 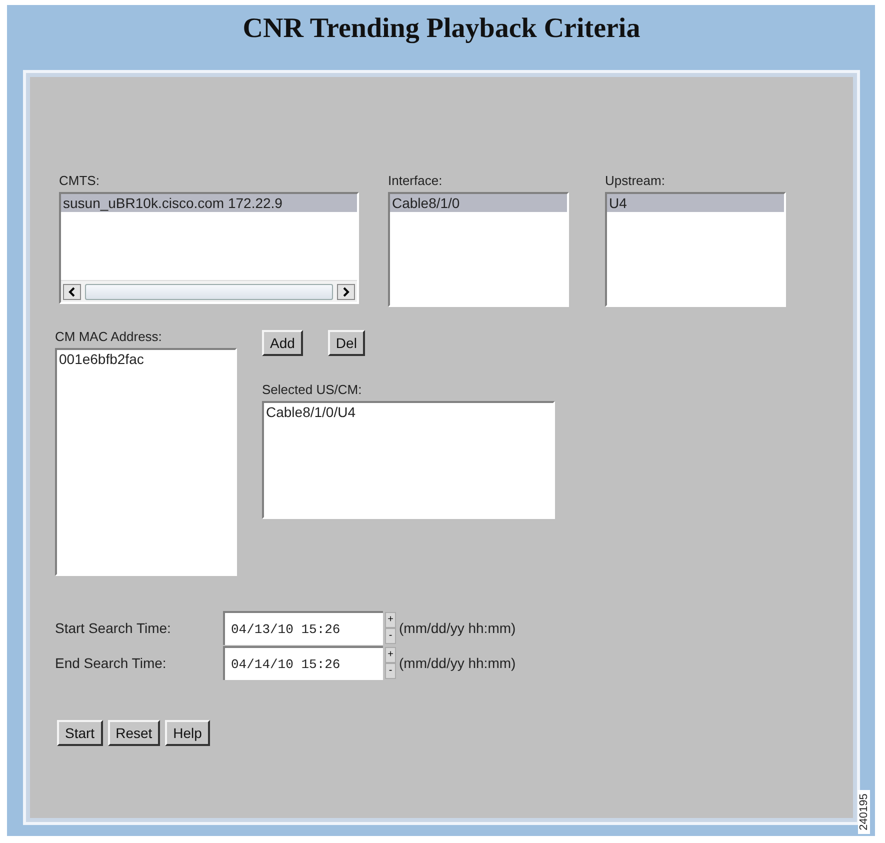 I want to click on list-item: 001e6bfb2fac, so click(x=146, y=359).